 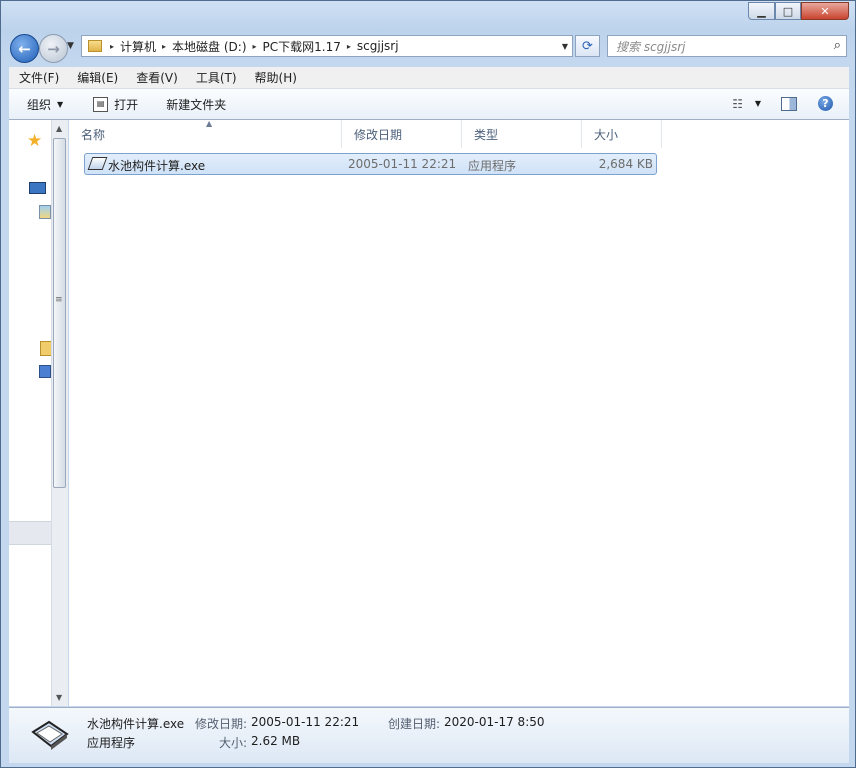 I want to click on scroll-grip-icon: ≡, so click(x=59, y=300).